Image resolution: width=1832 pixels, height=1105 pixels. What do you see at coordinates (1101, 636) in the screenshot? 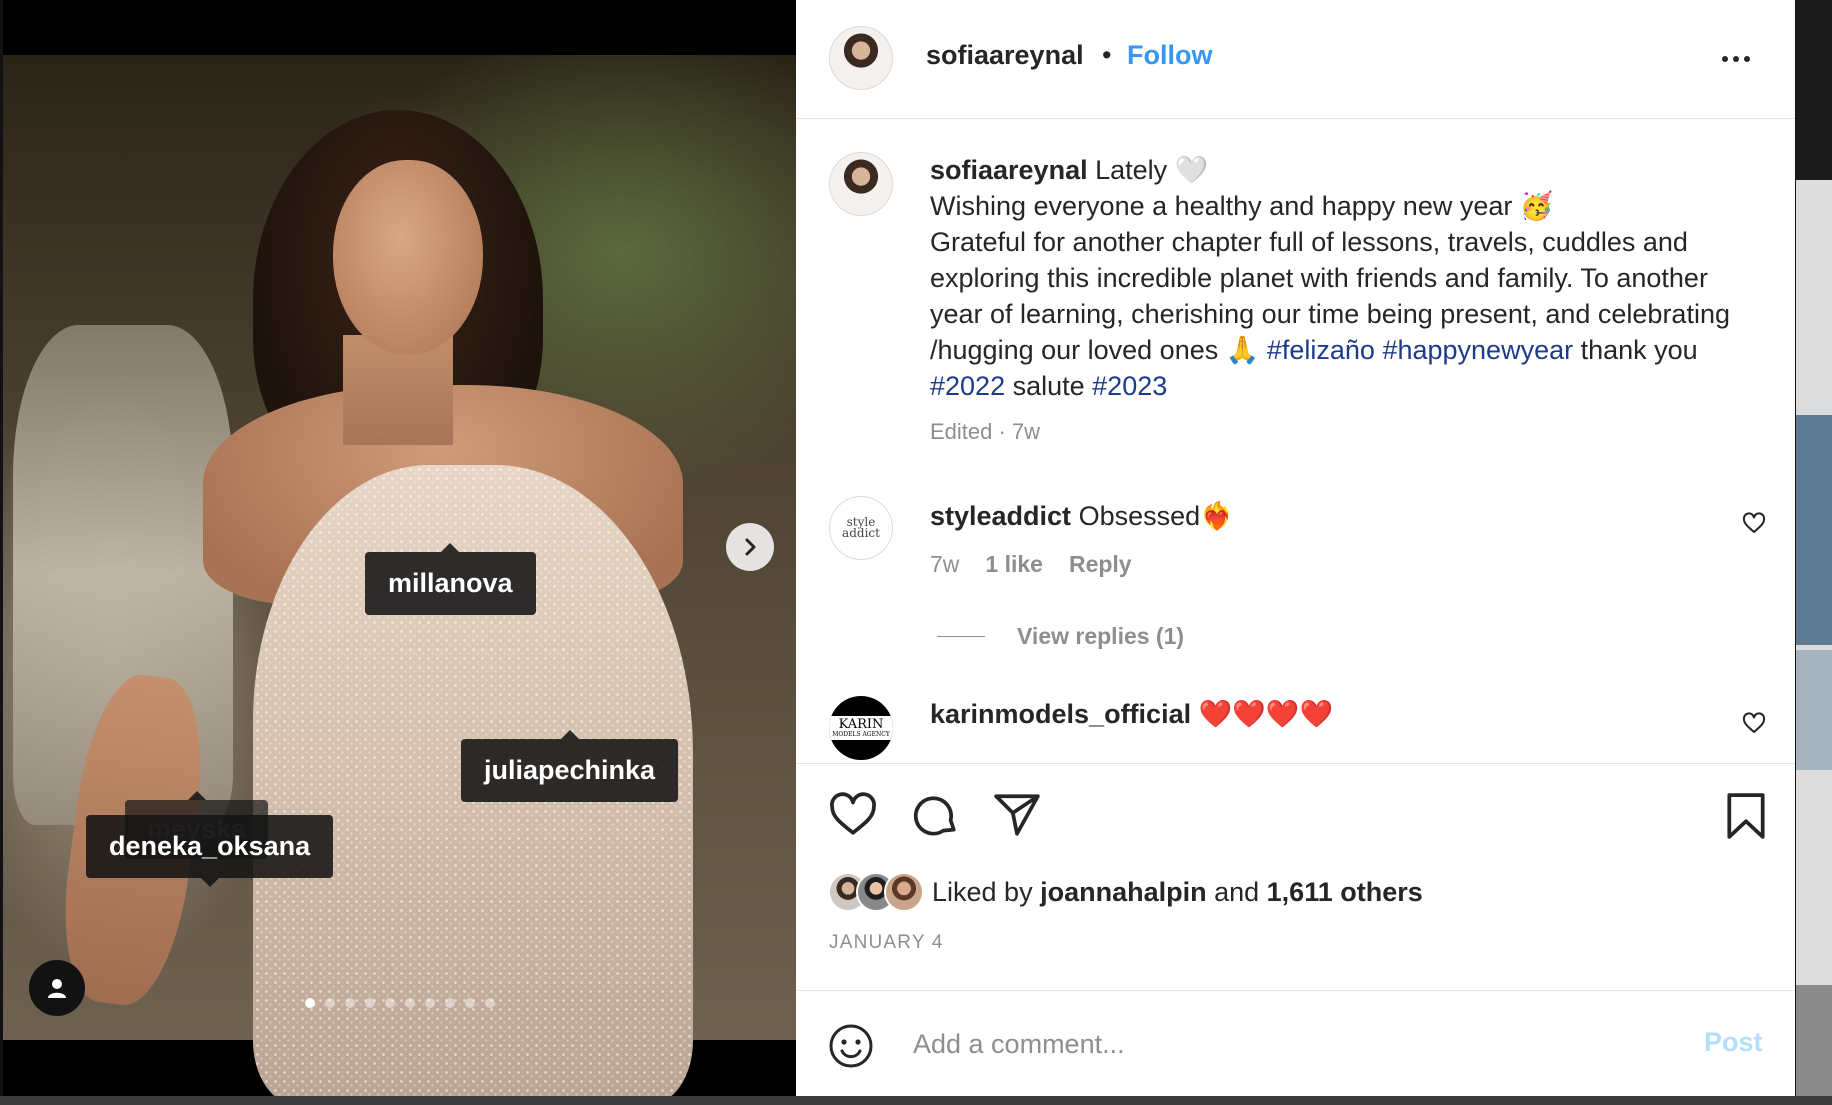
I see `view-replies-label: View replies (1)` at bounding box center [1101, 636].